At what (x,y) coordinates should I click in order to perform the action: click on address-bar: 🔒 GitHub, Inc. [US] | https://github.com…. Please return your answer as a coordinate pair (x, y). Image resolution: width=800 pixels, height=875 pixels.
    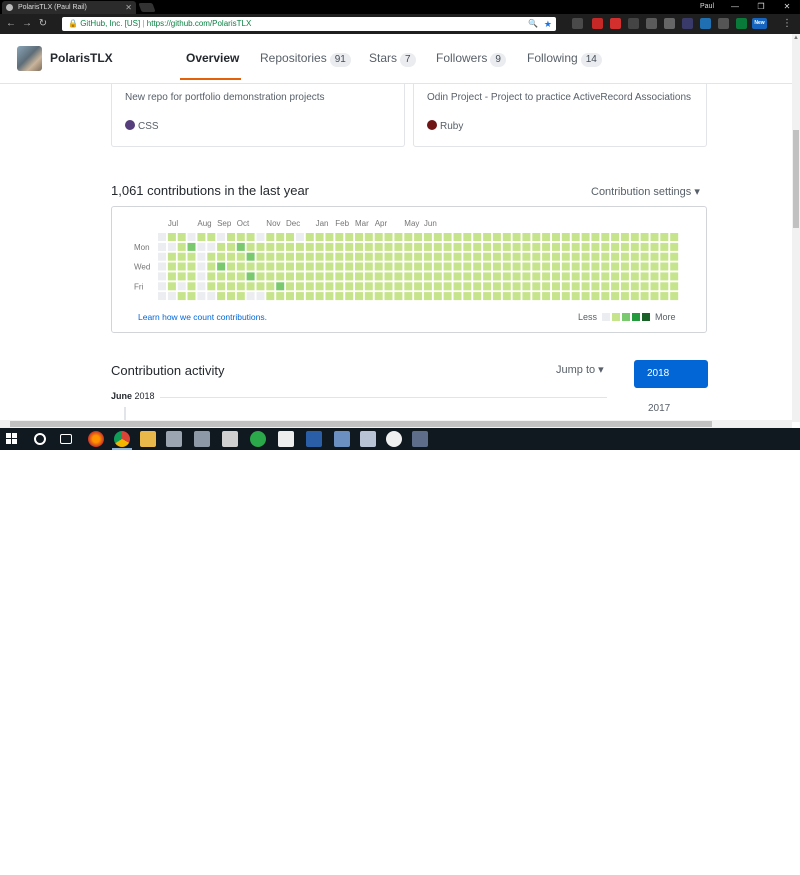
    Looking at the image, I should click on (309, 24).